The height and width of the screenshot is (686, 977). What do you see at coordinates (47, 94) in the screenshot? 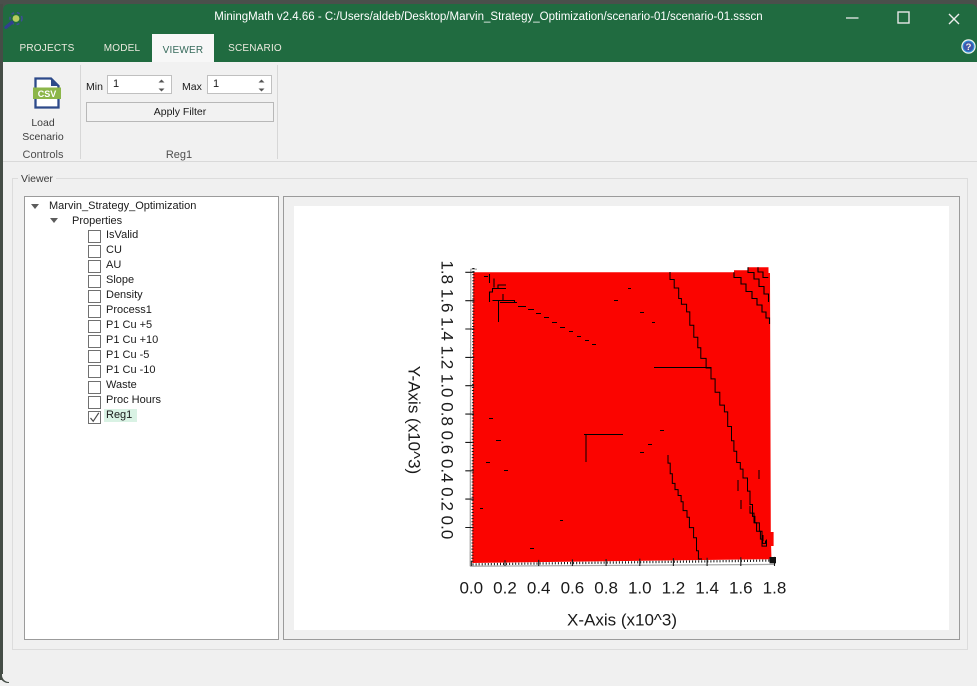
I see `svg-text: CSV` at bounding box center [47, 94].